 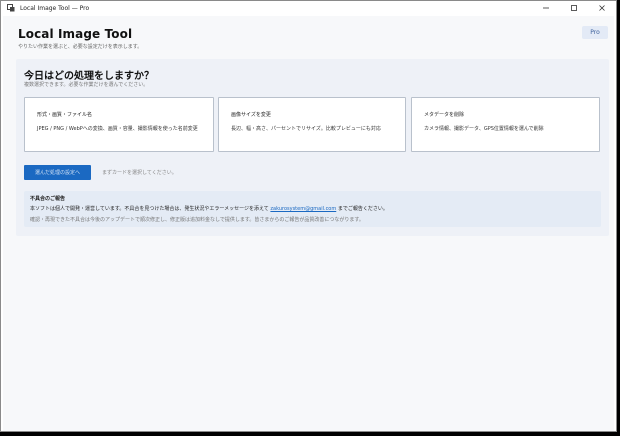 What do you see at coordinates (65, 115) in the screenshot?
I see `card-title: 形式・画質・ファイル名` at bounding box center [65, 115].